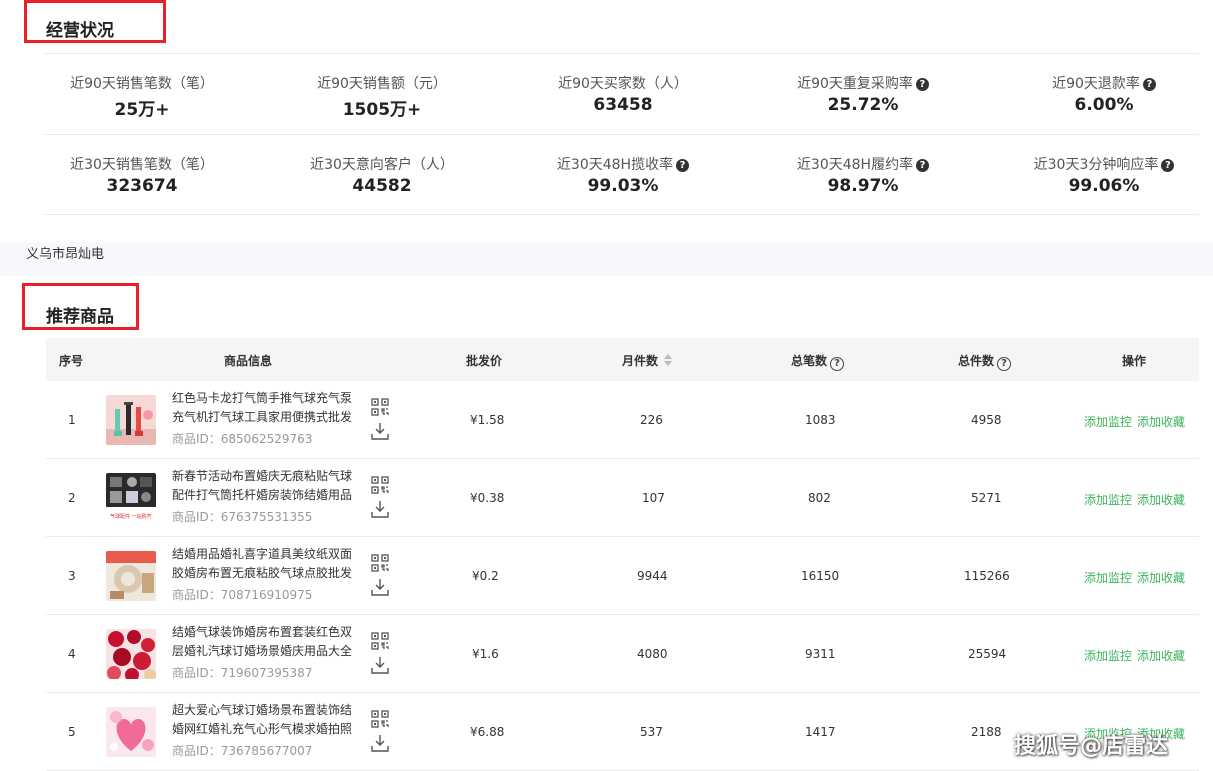  I want to click on business-title: 经营状况, so click(80, 31).